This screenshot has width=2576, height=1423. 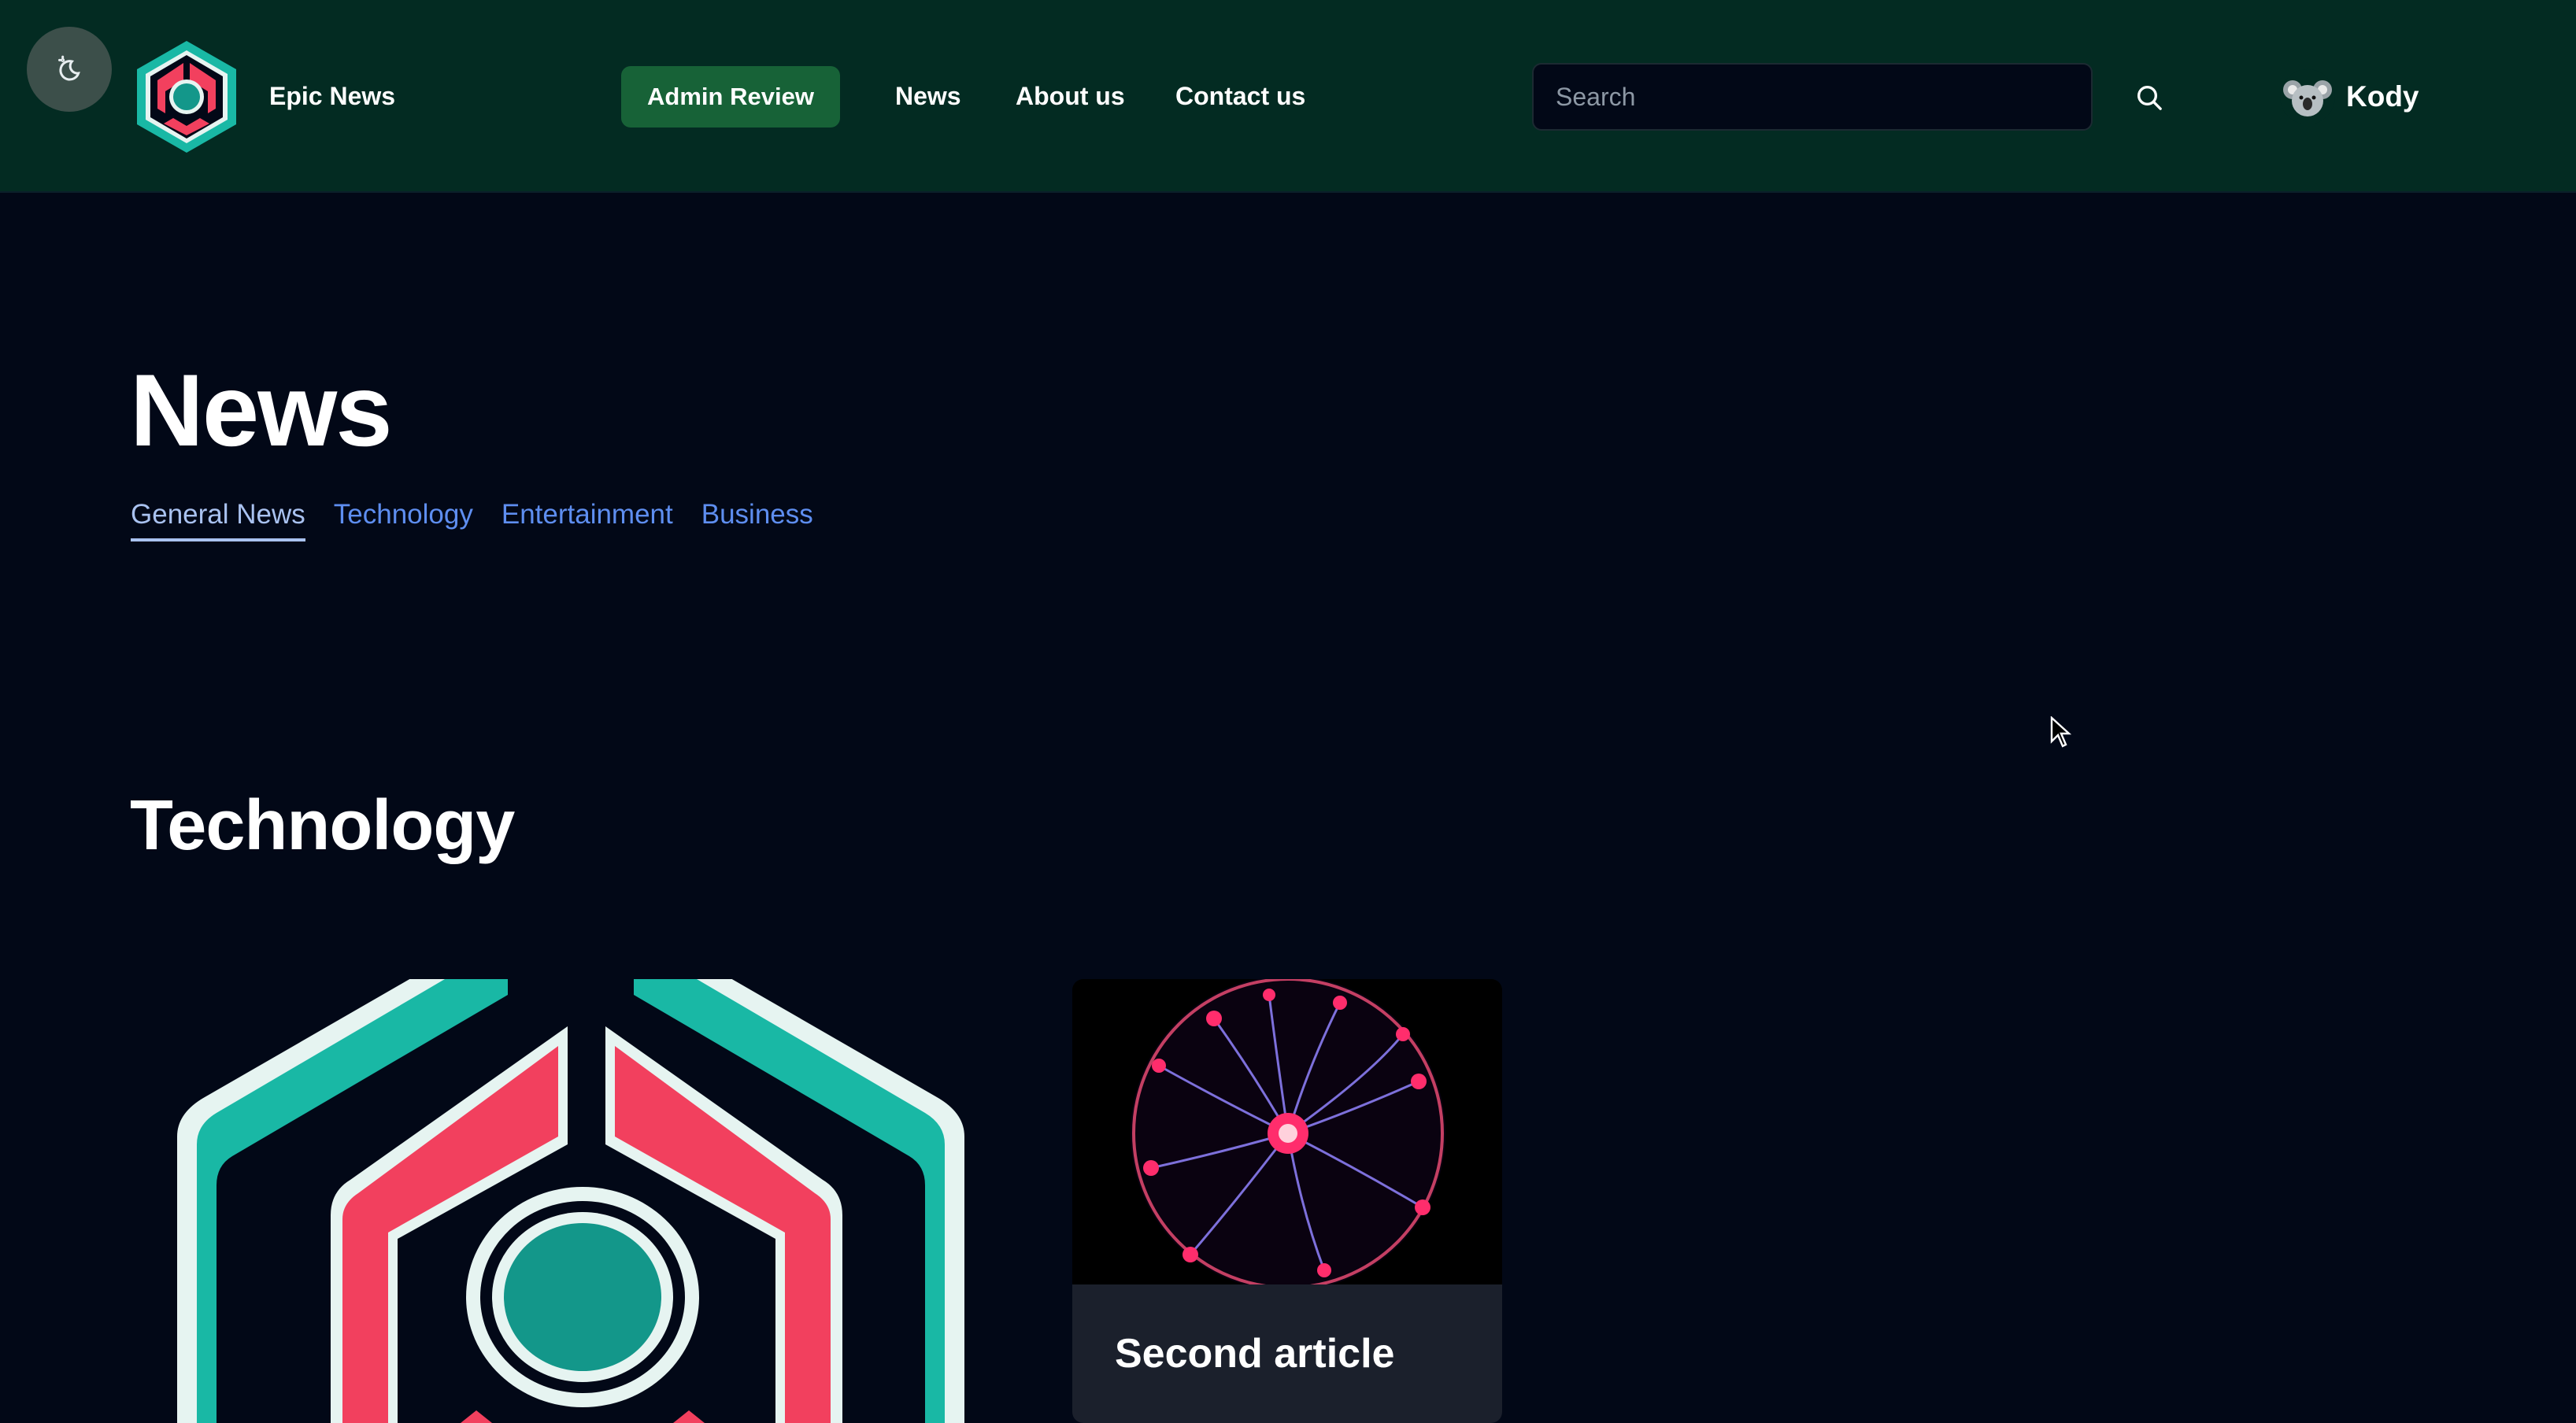 I want to click on koala-avatar, so click(x=2307, y=96).